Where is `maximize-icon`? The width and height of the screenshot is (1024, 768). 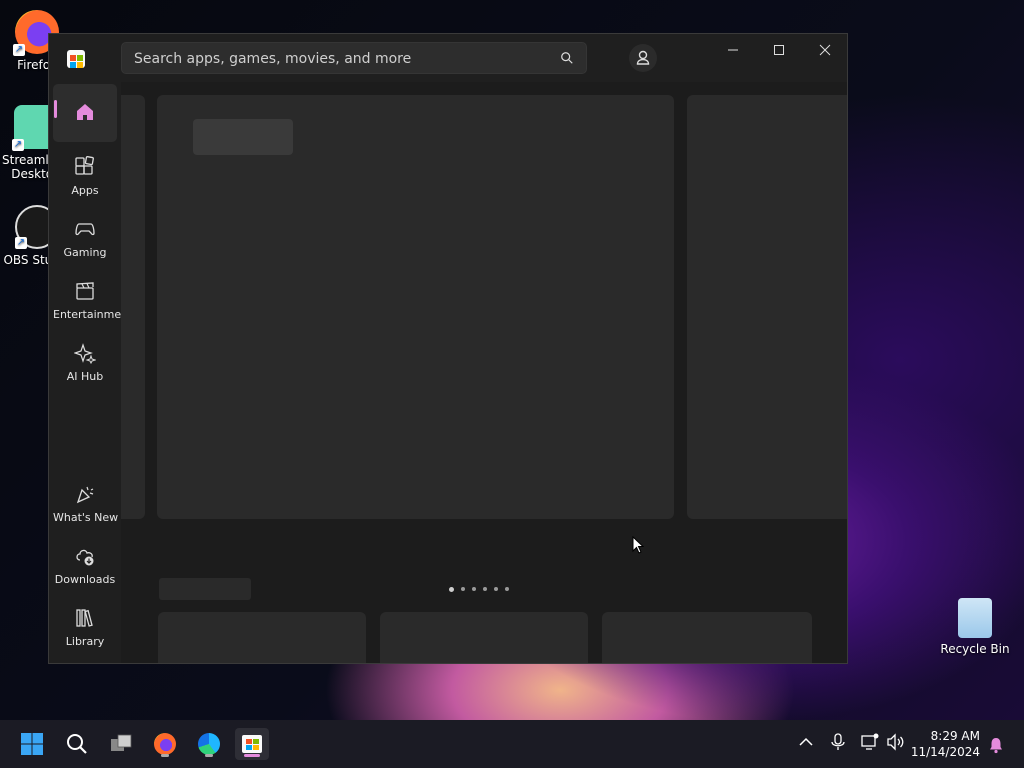
maximize-icon is located at coordinates (779, 50).